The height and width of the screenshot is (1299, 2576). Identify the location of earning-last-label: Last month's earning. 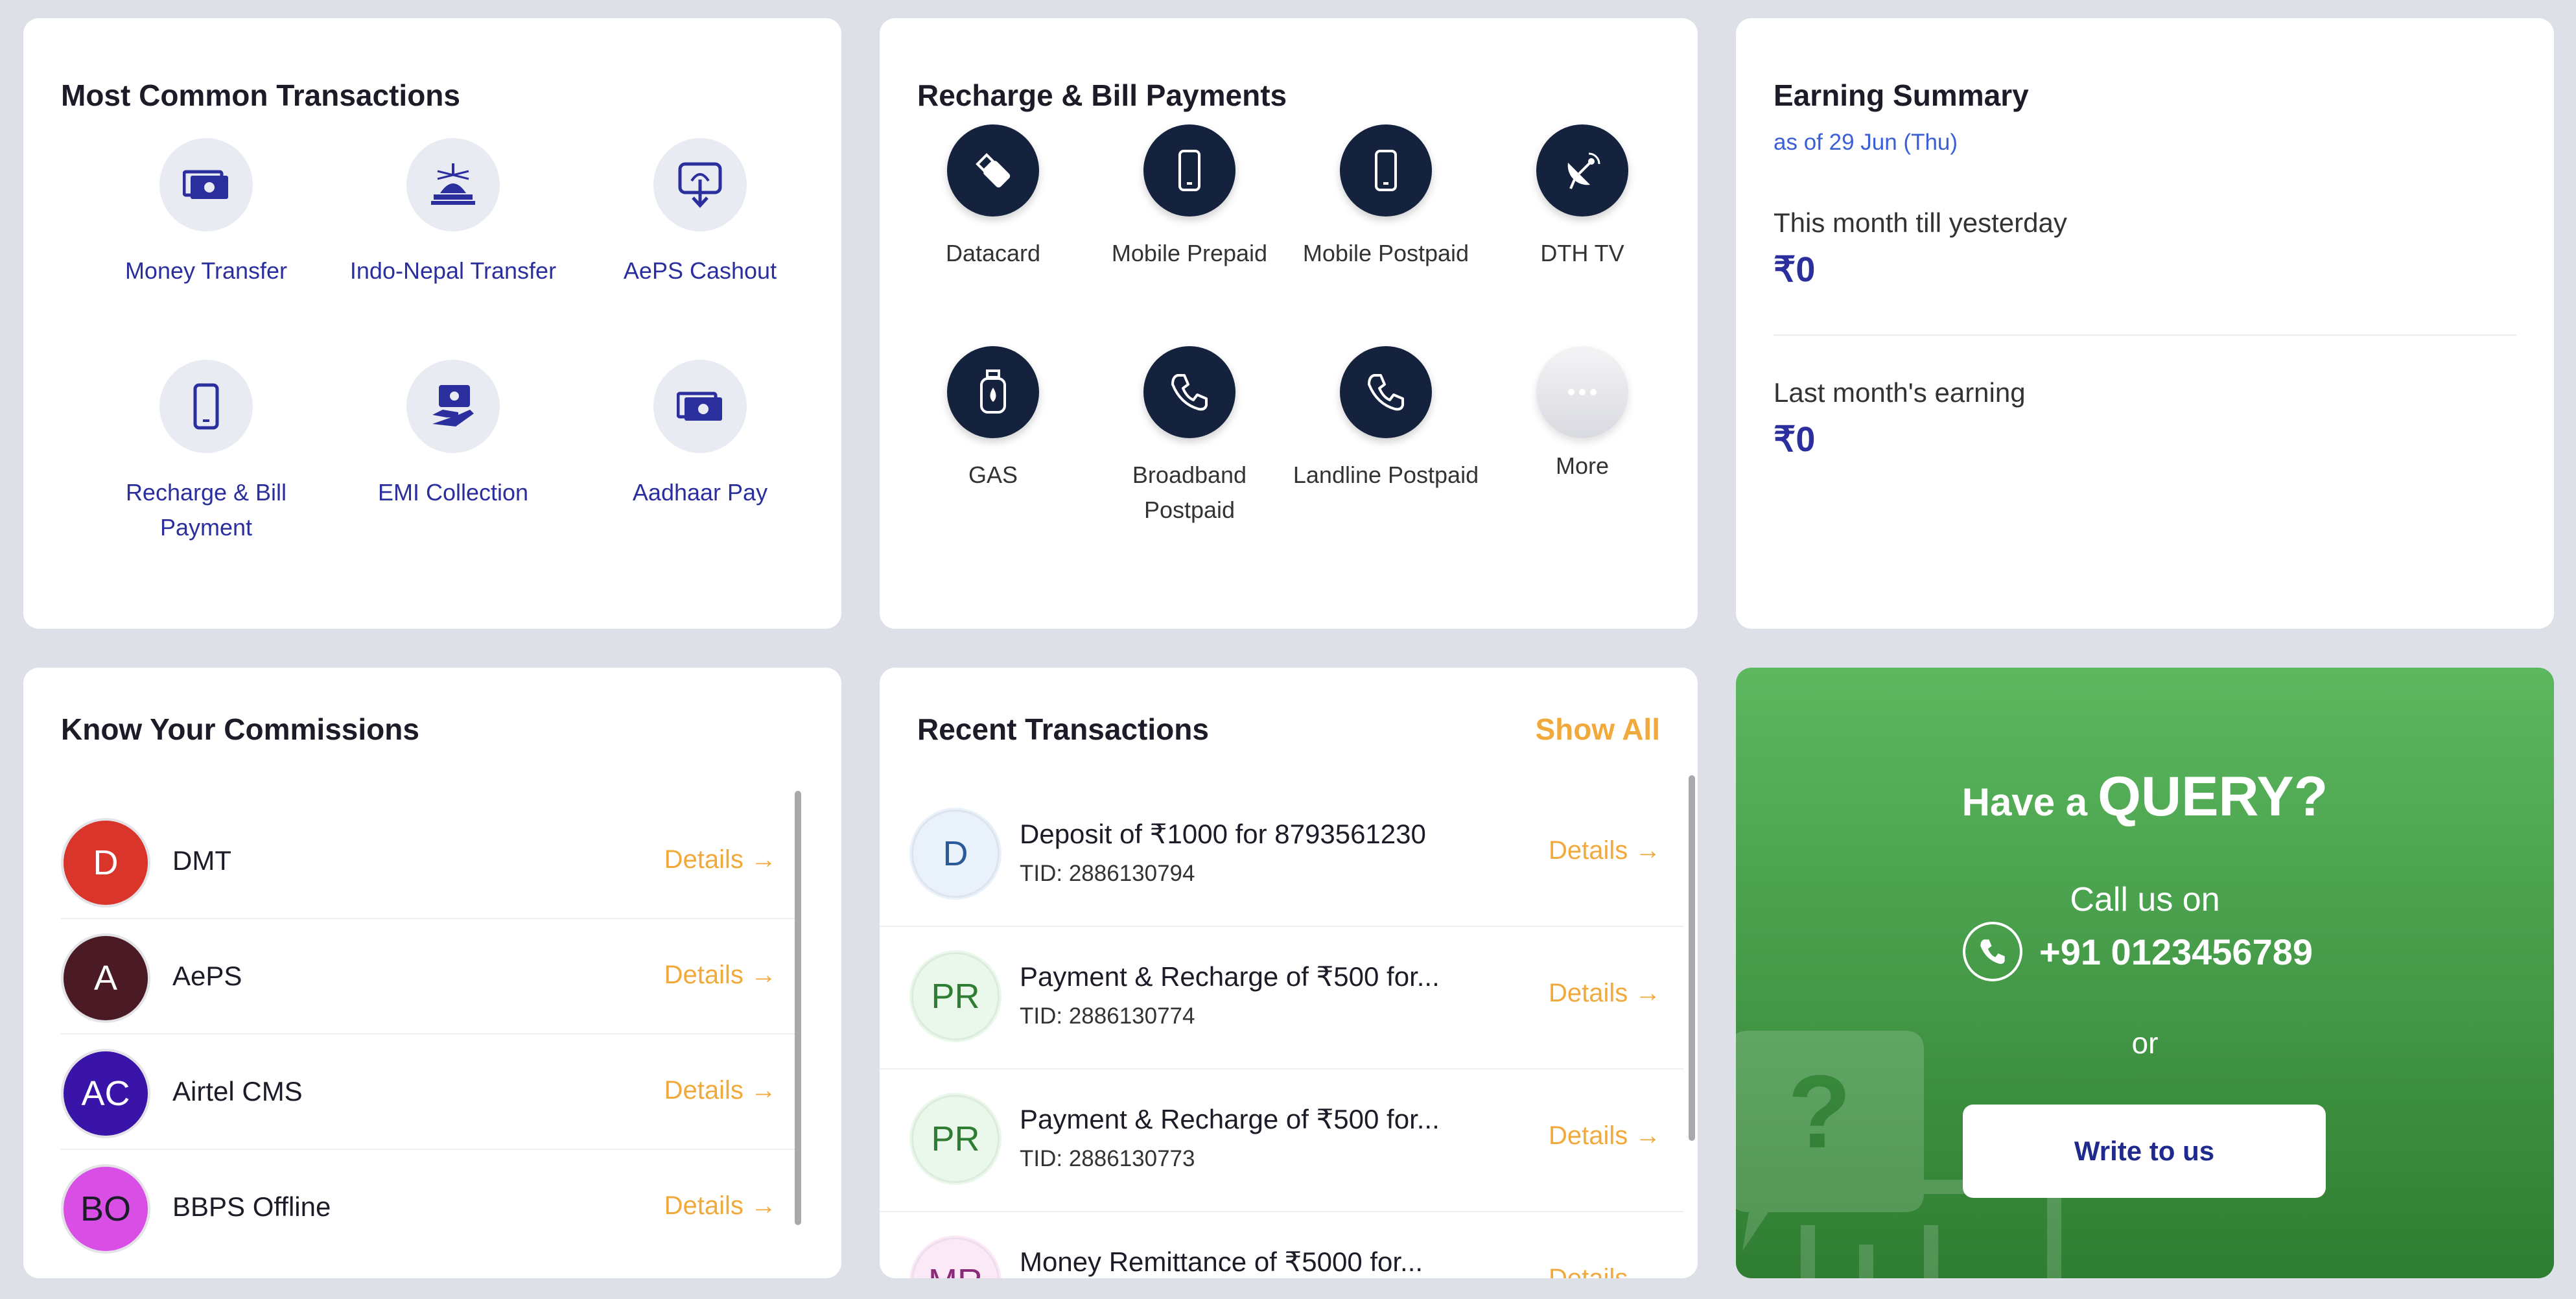
(1900, 392).